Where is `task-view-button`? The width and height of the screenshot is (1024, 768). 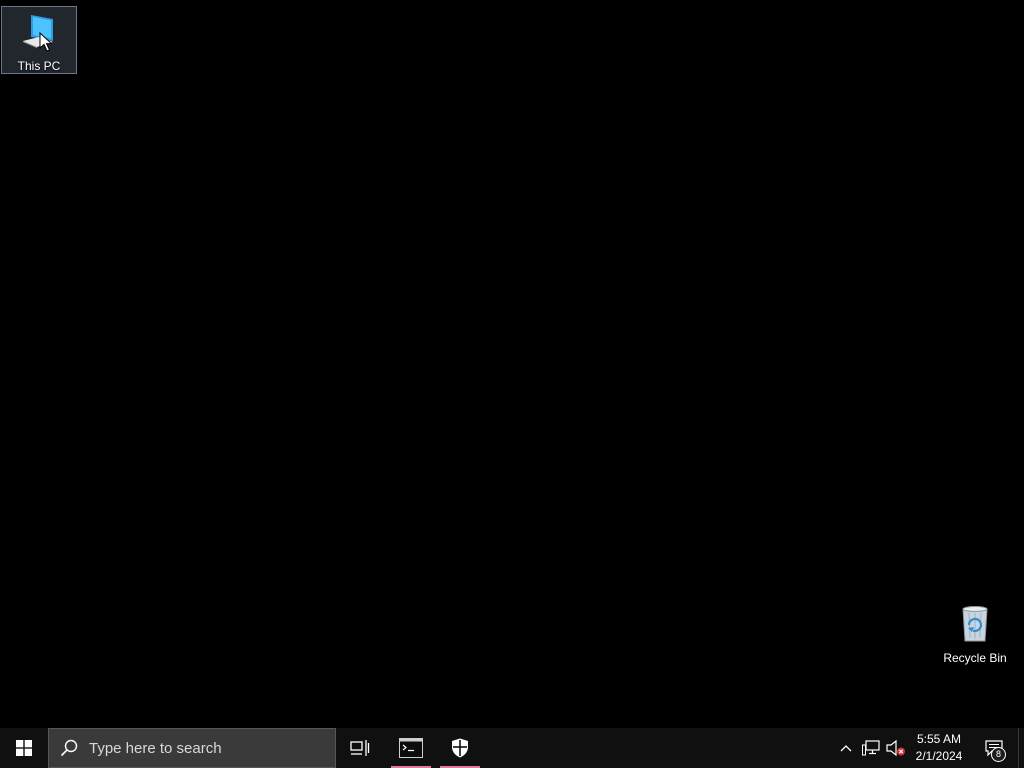
task-view-button is located at coordinates (360, 748).